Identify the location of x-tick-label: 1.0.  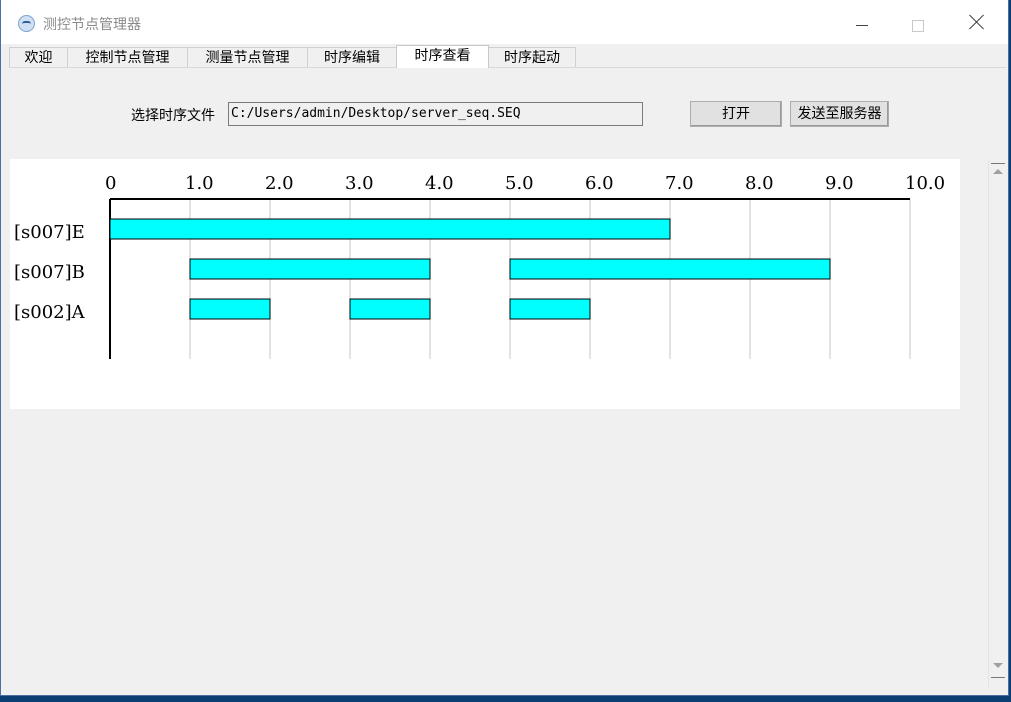
(199, 183).